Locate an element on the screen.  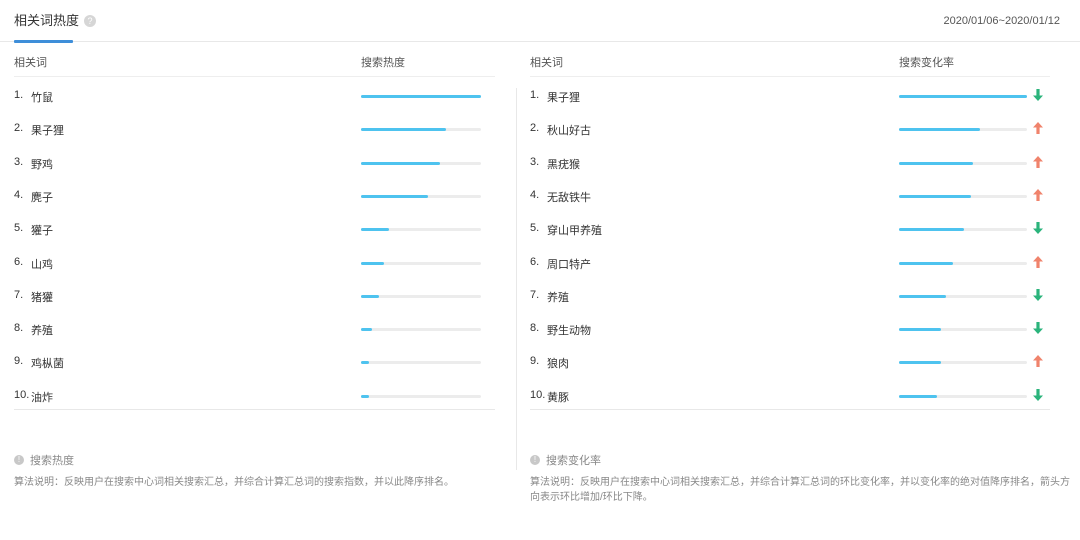
keyword-link: 鸡枞菌 is located at coordinates (47, 363).